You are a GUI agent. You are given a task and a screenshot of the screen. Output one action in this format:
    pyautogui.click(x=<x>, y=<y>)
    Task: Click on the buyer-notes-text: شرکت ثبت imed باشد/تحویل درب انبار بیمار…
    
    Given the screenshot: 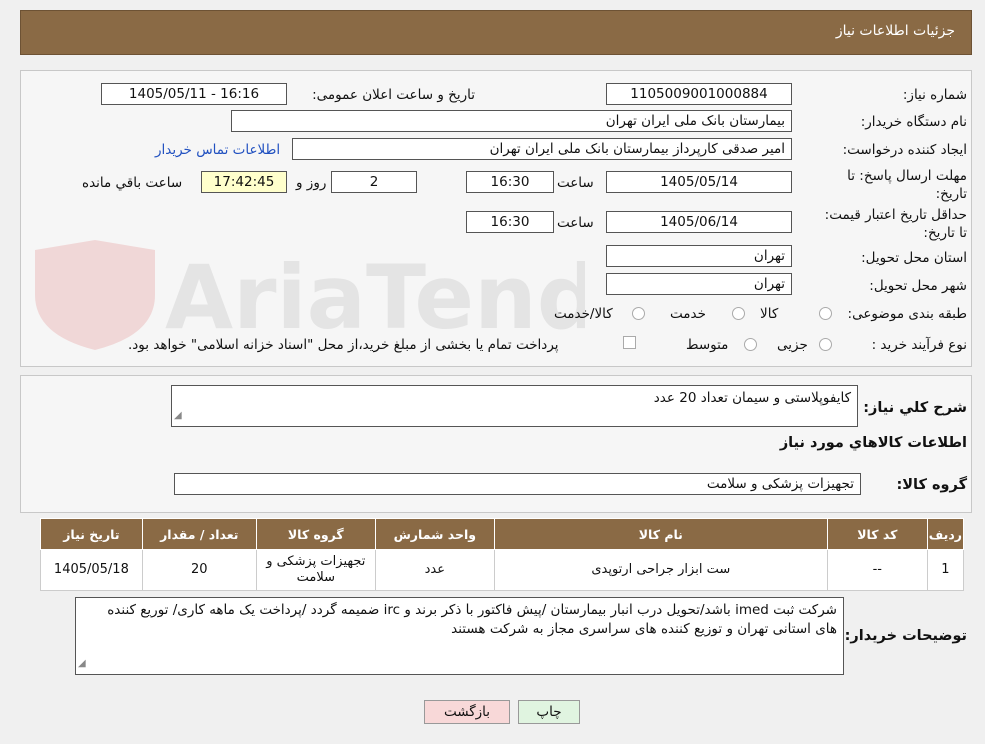 What is the action you would take?
    pyautogui.click(x=472, y=619)
    